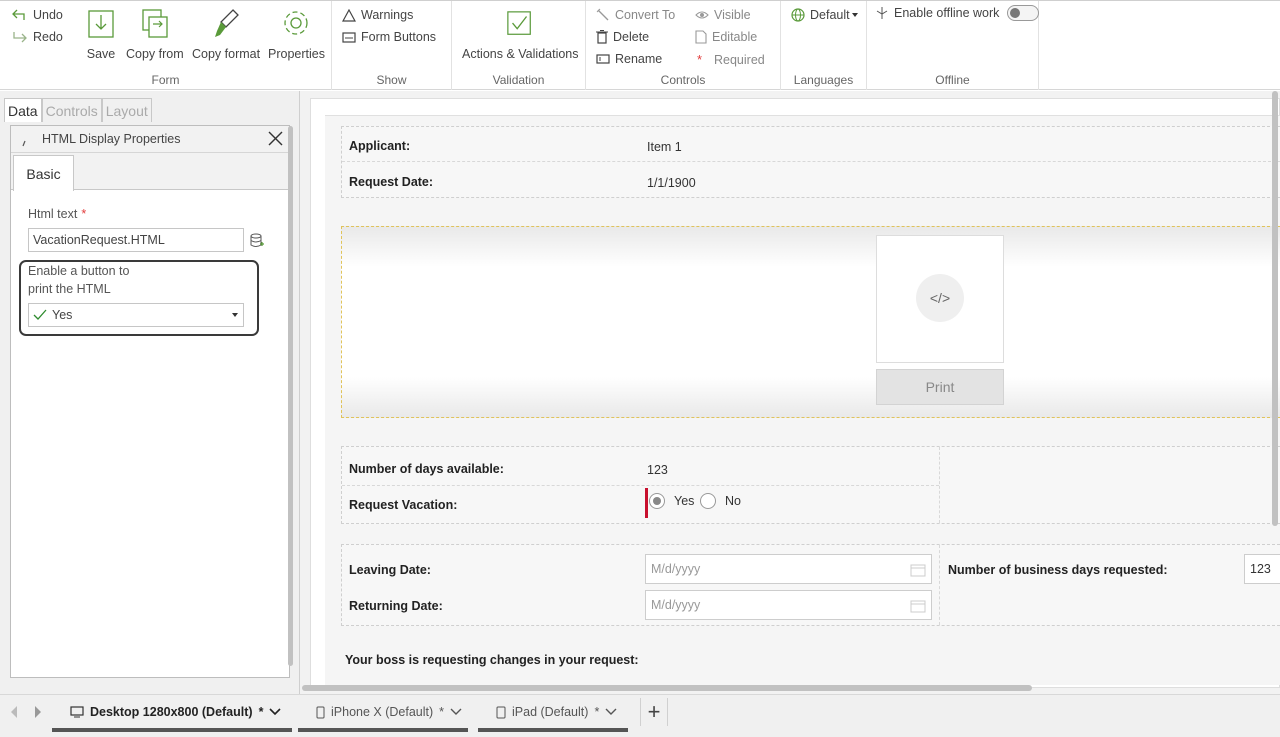  What do you see at coordinates (155, 23) in the screenshot?
I see `copy-from-icon` at bounding box center [155, 23].